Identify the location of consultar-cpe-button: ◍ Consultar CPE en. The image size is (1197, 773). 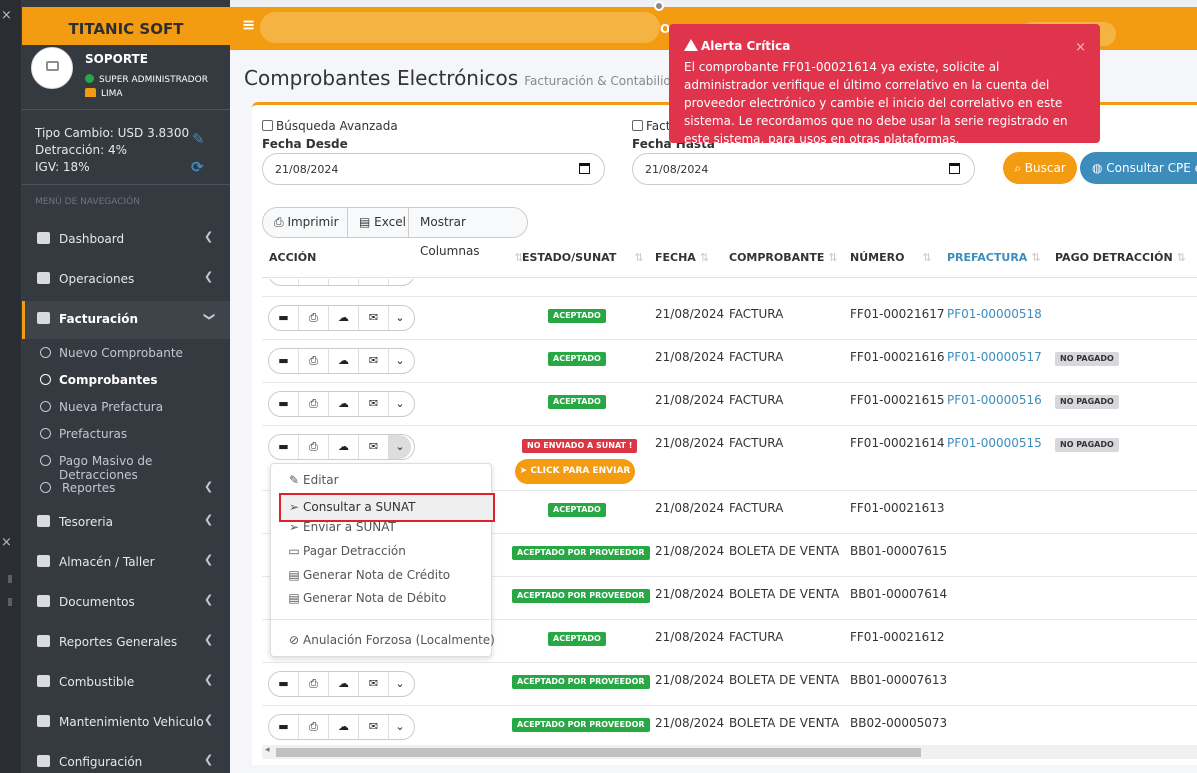
(1138, 168).